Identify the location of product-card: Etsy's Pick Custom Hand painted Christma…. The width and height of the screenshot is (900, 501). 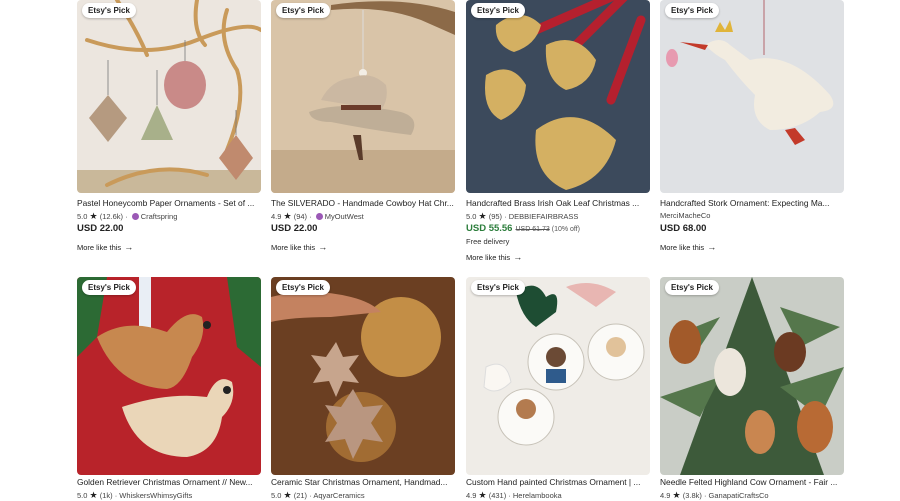
(558, 389).